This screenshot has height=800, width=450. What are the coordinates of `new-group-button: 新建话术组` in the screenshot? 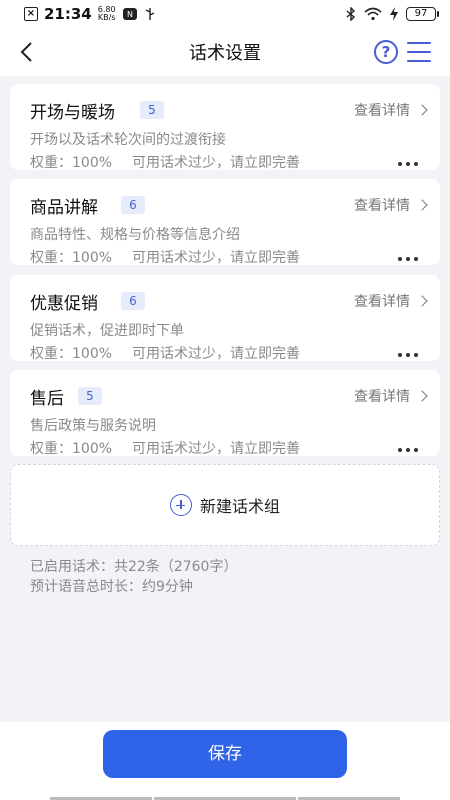 It's located at (225, 505).